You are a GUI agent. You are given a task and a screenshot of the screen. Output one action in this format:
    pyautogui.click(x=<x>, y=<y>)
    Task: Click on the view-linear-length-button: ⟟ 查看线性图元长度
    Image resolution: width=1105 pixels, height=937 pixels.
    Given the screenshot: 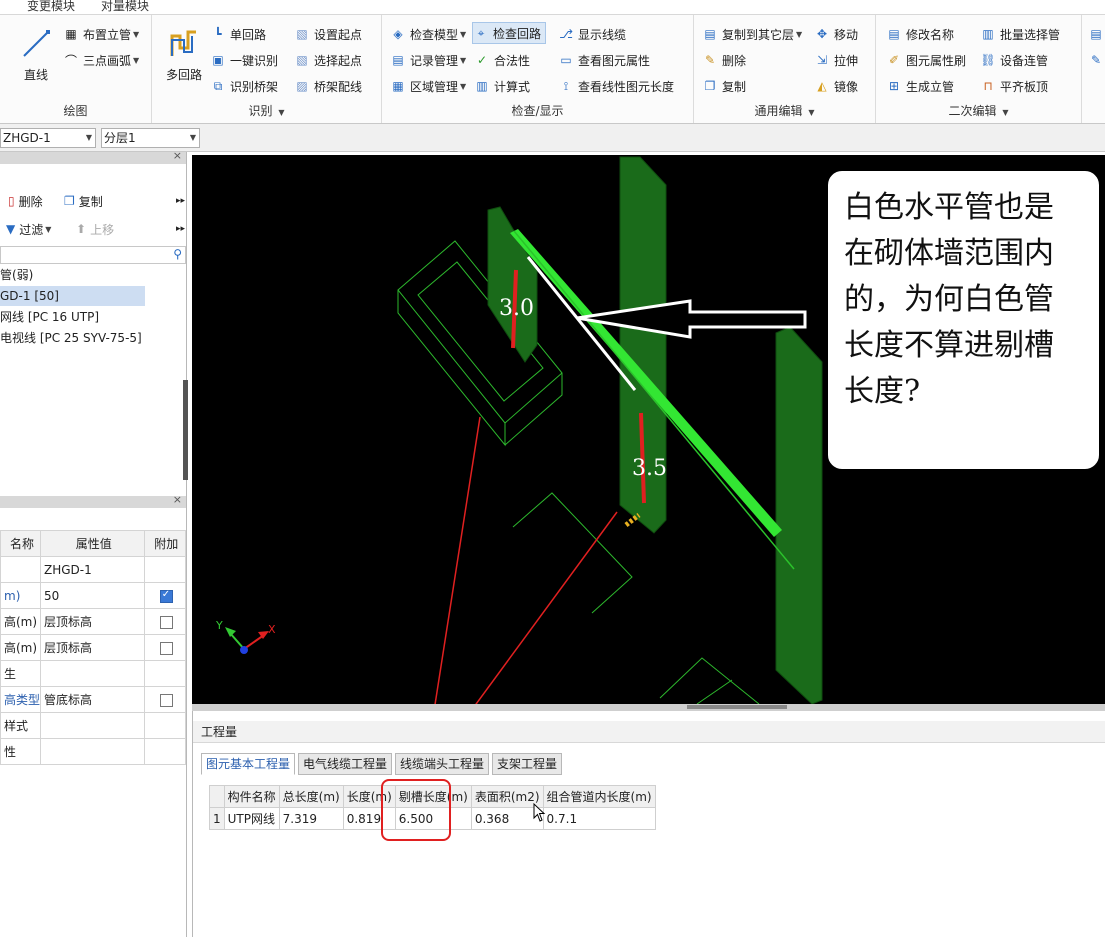 What is the action you would take?
    pyautogui.click(x=616, y=86)
    